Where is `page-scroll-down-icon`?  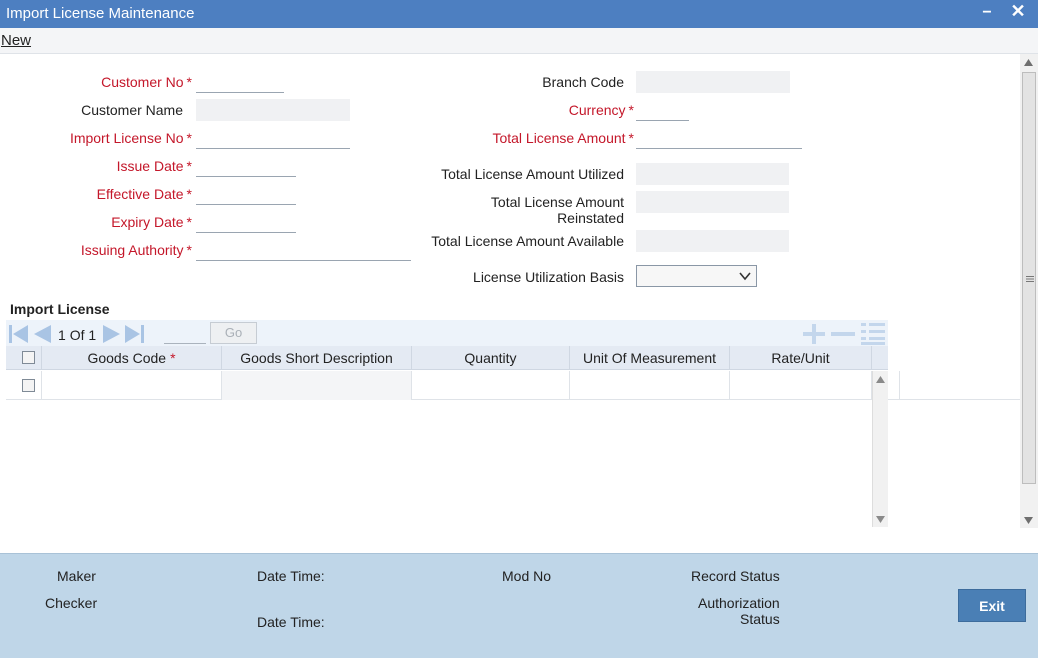 page-scroll-down-icon is located at coordinates (1028, 520).